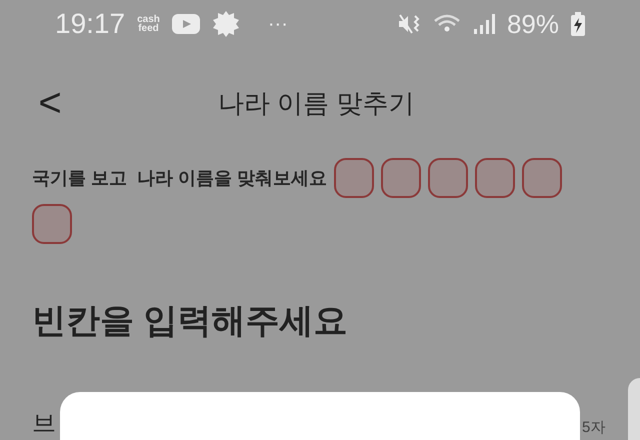  Describe the element at coordinates (278, 24) in the screenshot. I see `more-dots: ···` at that location.